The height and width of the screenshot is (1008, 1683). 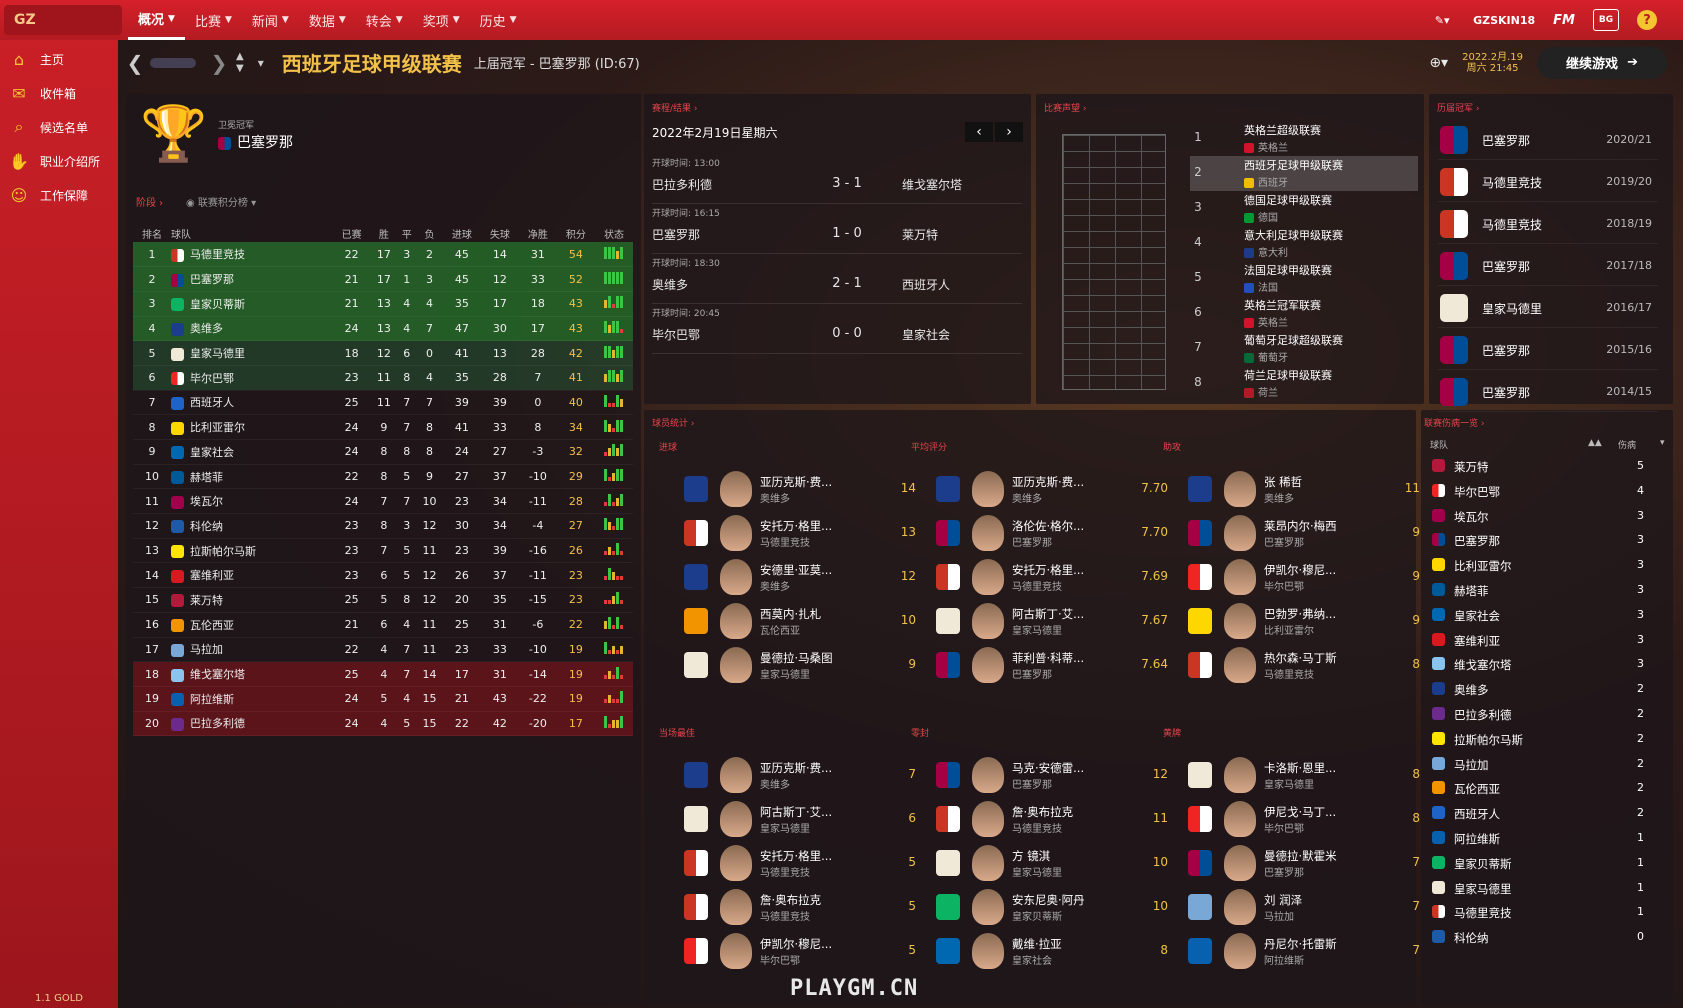 I want to click on next-day-button: ›, so click(x=1009, y=132).